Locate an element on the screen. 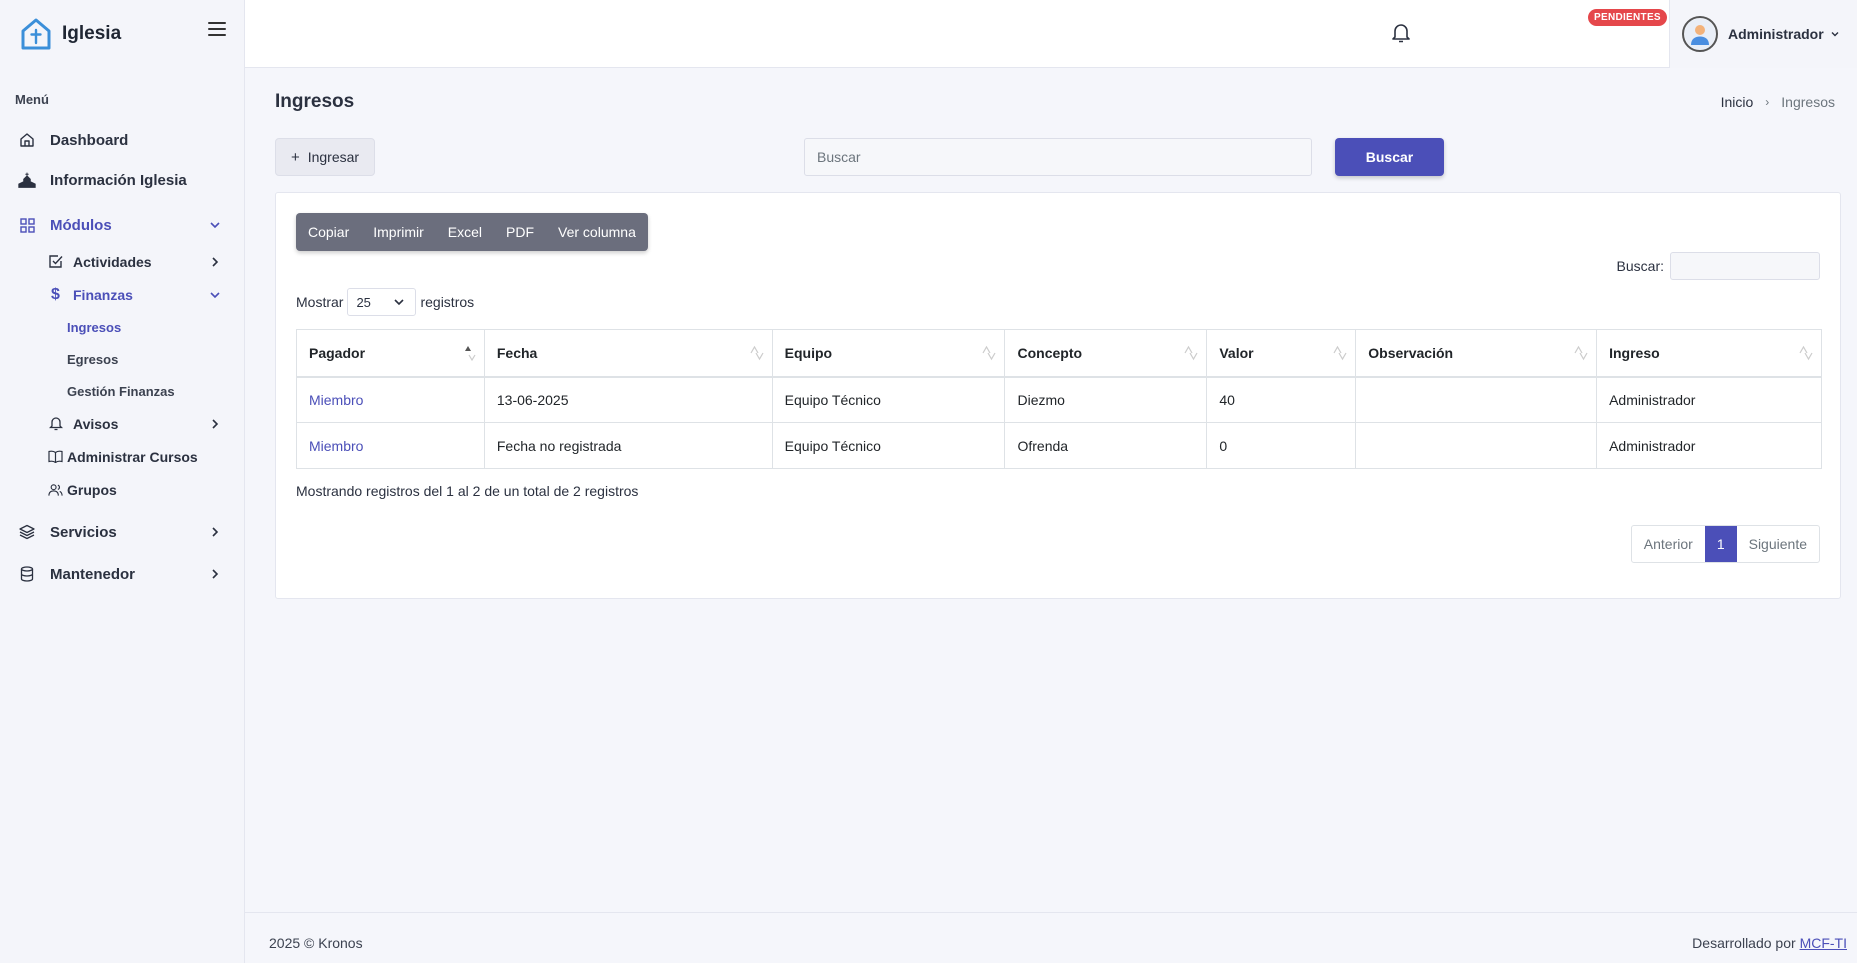  search-button: Buscar is located at coordinates (1389, 157).